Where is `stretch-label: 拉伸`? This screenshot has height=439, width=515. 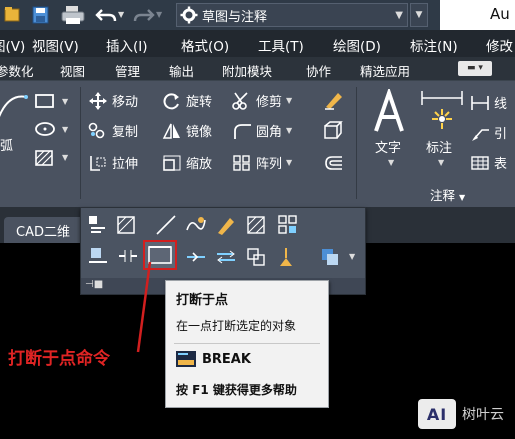
stretch-label: 拉伸 is located at coordinates (125, 164).